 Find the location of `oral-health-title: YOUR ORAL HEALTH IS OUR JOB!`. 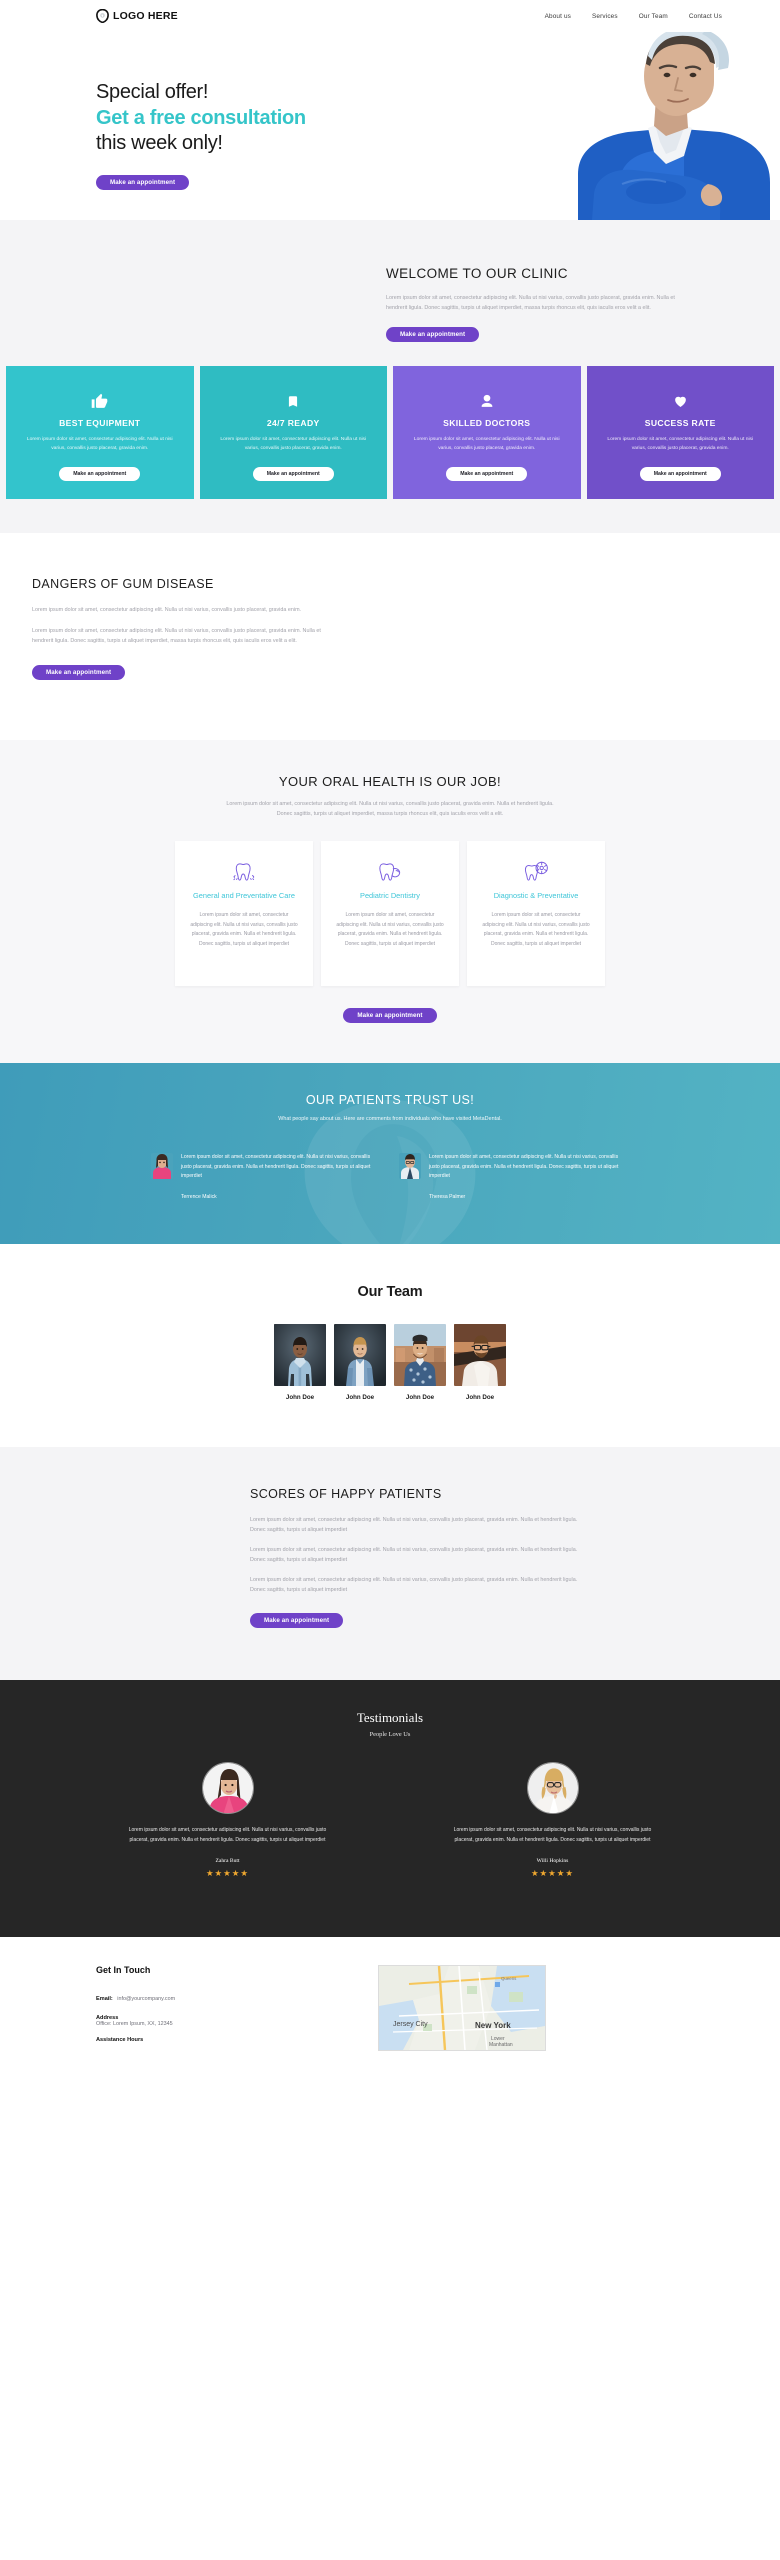

oral-health-title: YOUR ORAL HEALTH IS OUR JOB! is located at coordinates (390, 782).